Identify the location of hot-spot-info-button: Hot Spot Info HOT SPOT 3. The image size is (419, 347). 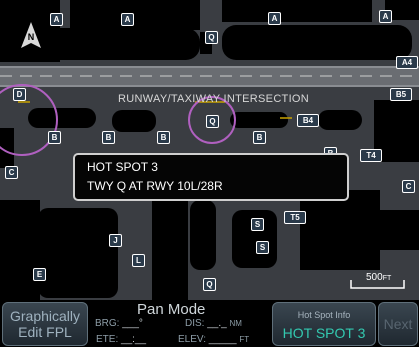
(324, 324).